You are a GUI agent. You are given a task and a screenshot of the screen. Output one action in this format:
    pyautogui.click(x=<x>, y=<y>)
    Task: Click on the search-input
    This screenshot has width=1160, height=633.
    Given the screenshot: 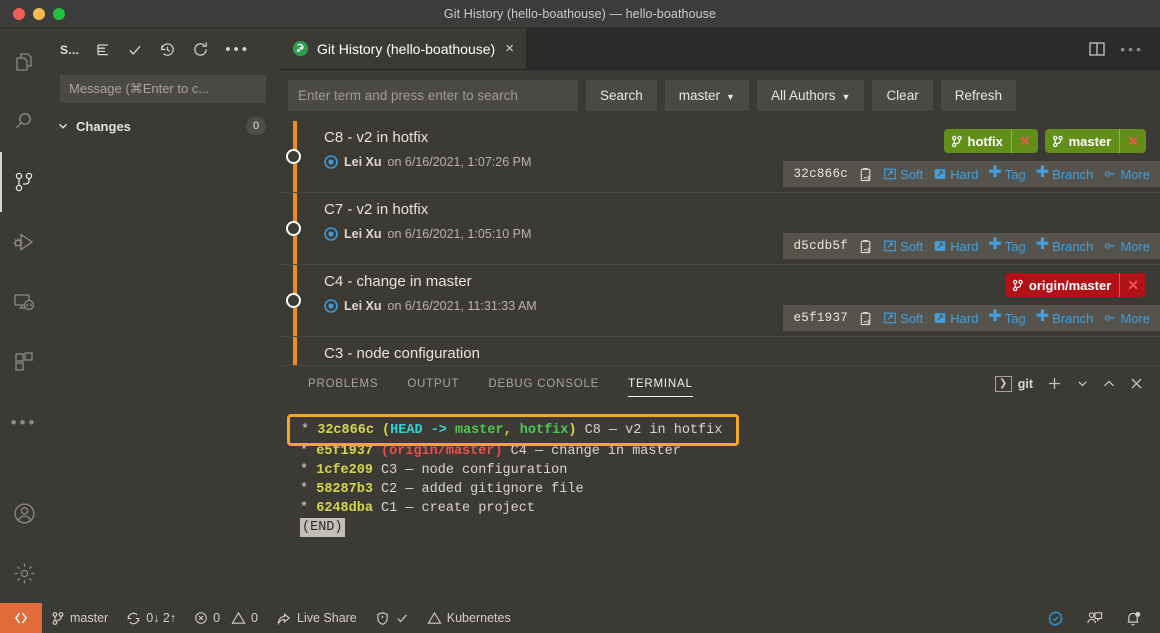 What is the action you would take?
    pyautogui.click(x=433, y=95)
    